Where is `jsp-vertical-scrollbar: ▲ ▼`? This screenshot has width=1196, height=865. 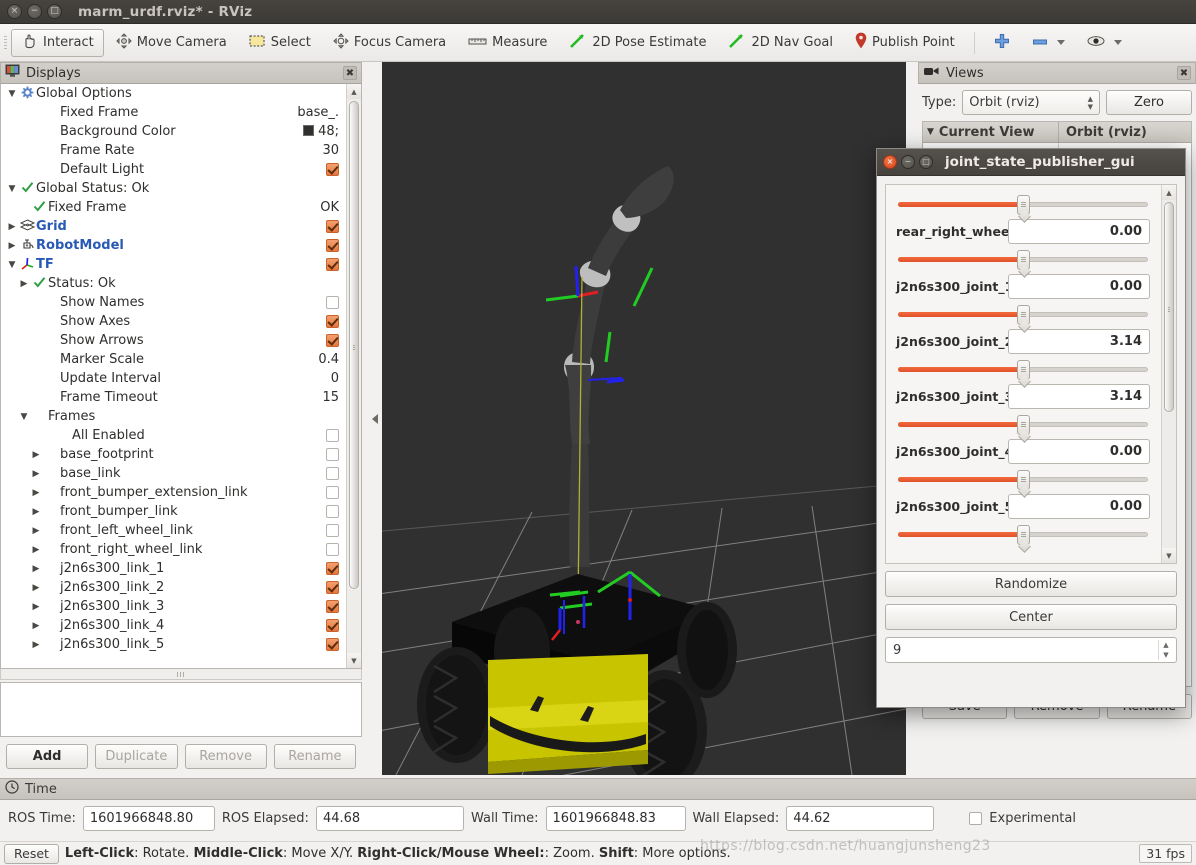
jsp-vertical-scrollbar: ▲ ▼ is located at coordinates (1168, 374).